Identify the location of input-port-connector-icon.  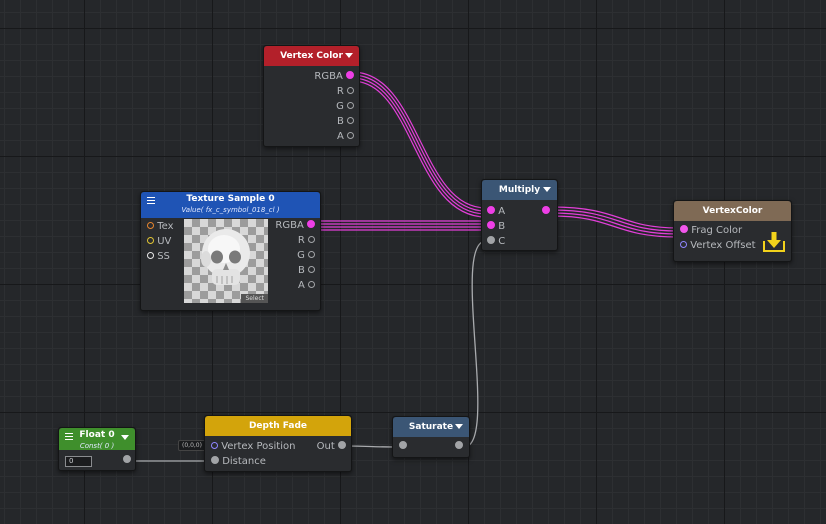
(403, 445).